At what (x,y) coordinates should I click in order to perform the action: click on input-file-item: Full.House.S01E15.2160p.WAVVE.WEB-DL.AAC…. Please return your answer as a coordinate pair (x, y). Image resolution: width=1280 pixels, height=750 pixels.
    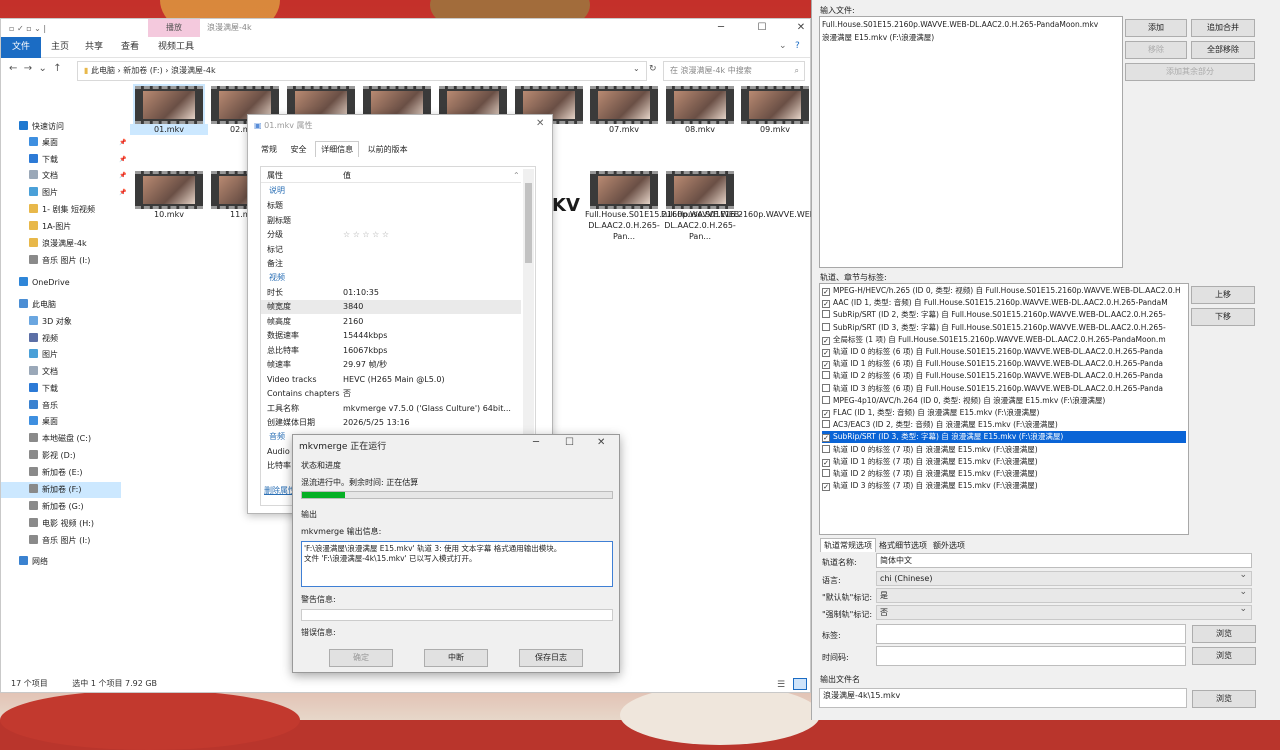
    Looking at the image, I should click on (960, 24).